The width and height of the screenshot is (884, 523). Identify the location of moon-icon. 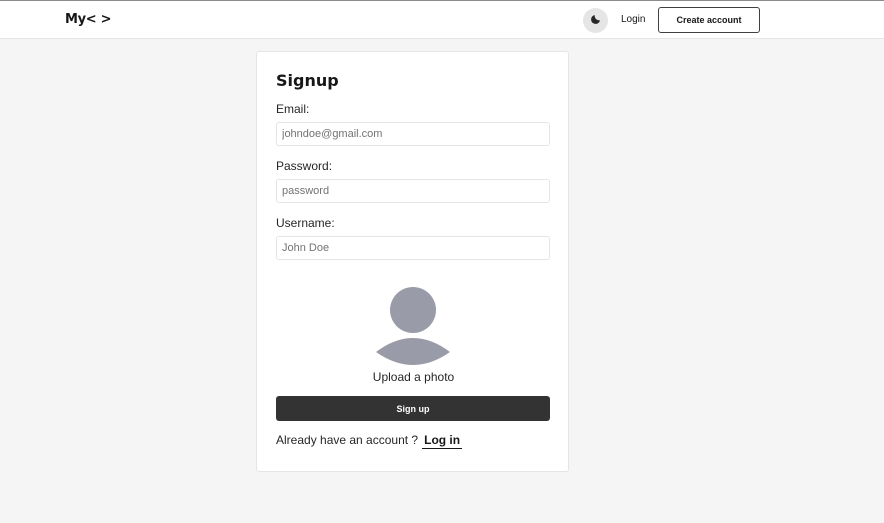
(596, 21).